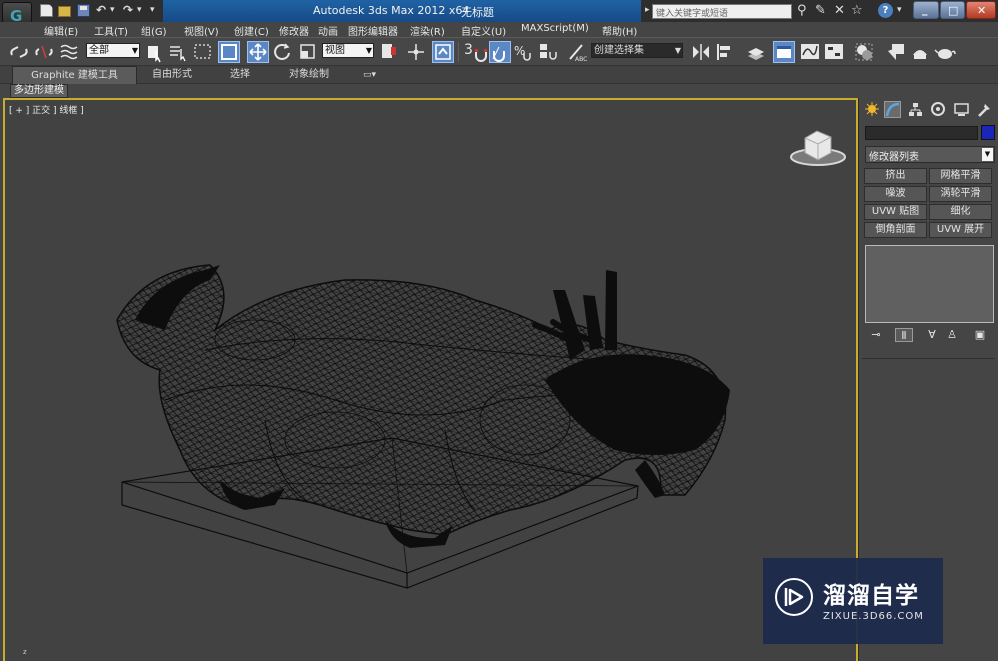 The width and height of the screenshot is (998, 661). Describe the element at coordinates (952, 10) in the screenshot. I see `maximize-button: □` at that location.